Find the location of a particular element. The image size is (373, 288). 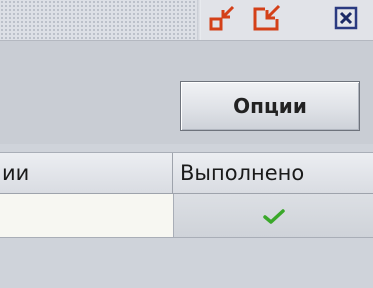

column-header-name: ии is located at coordinates (86, 173).